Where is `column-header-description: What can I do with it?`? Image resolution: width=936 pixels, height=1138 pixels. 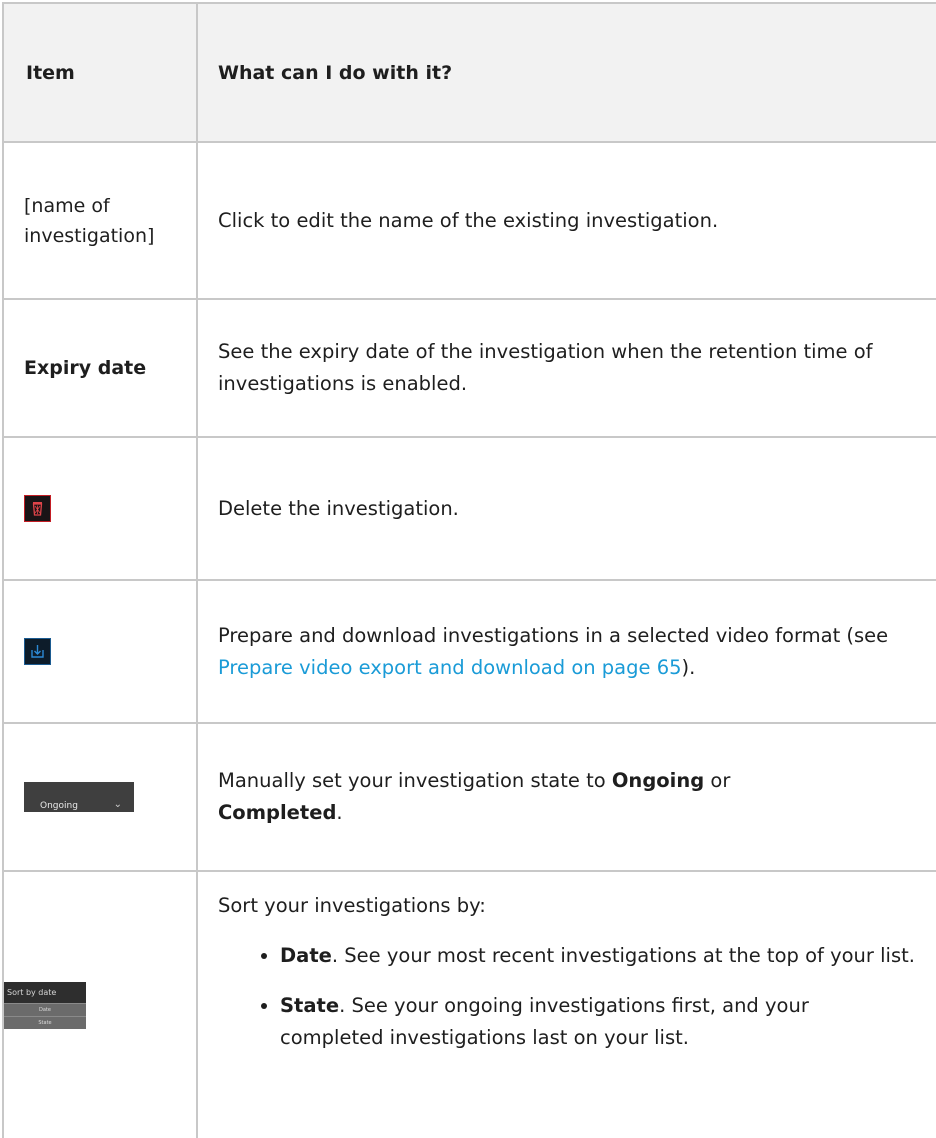 column-header-description: What can I do with it? is located at coordinates (566, 72).